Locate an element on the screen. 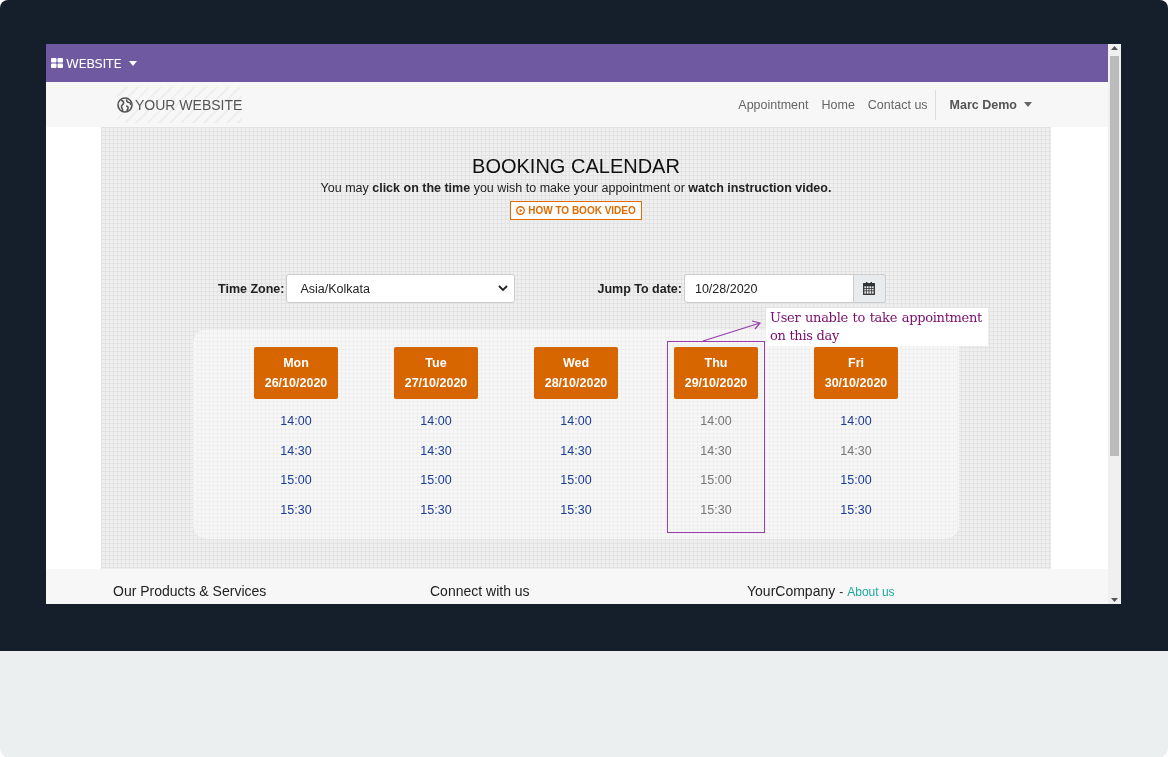 The width and height of the screenshot is (1168, 757). annotation-note: User unable to take appointment on this day is located at coordinates (877, 327).